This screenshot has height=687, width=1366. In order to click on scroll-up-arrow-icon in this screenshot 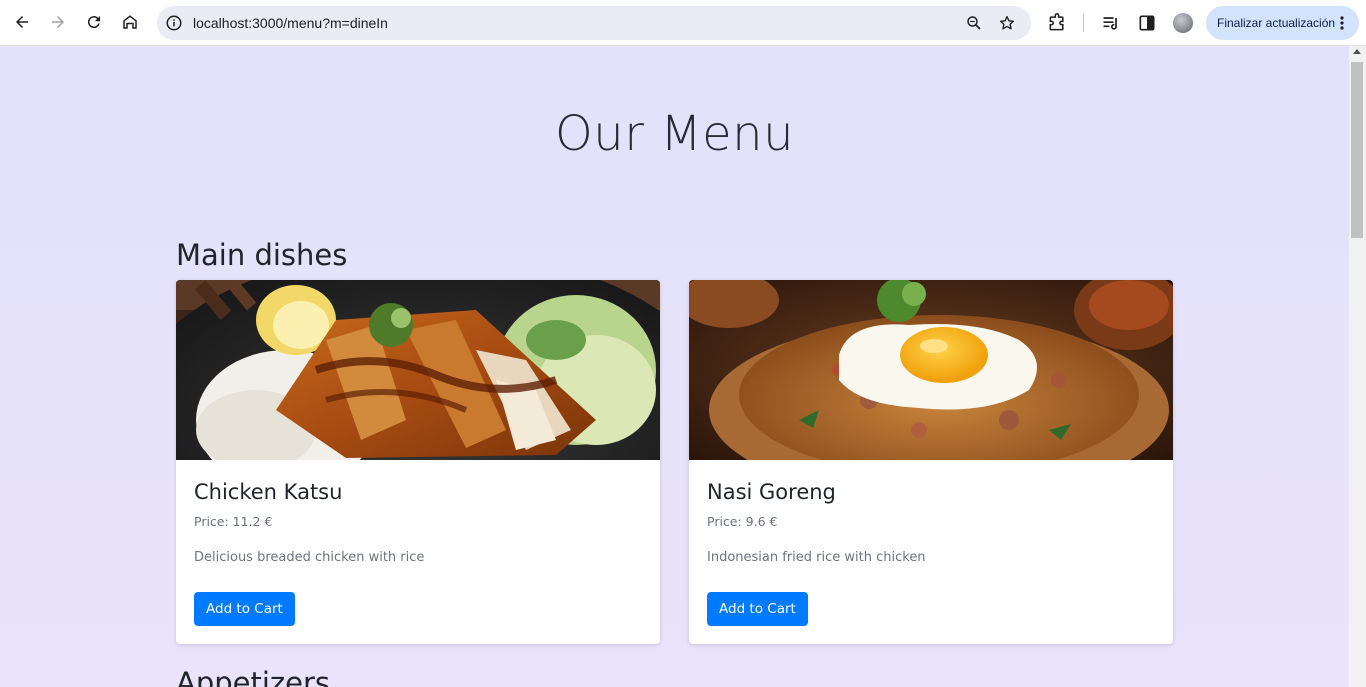, I will do `click(1357, 51)`.